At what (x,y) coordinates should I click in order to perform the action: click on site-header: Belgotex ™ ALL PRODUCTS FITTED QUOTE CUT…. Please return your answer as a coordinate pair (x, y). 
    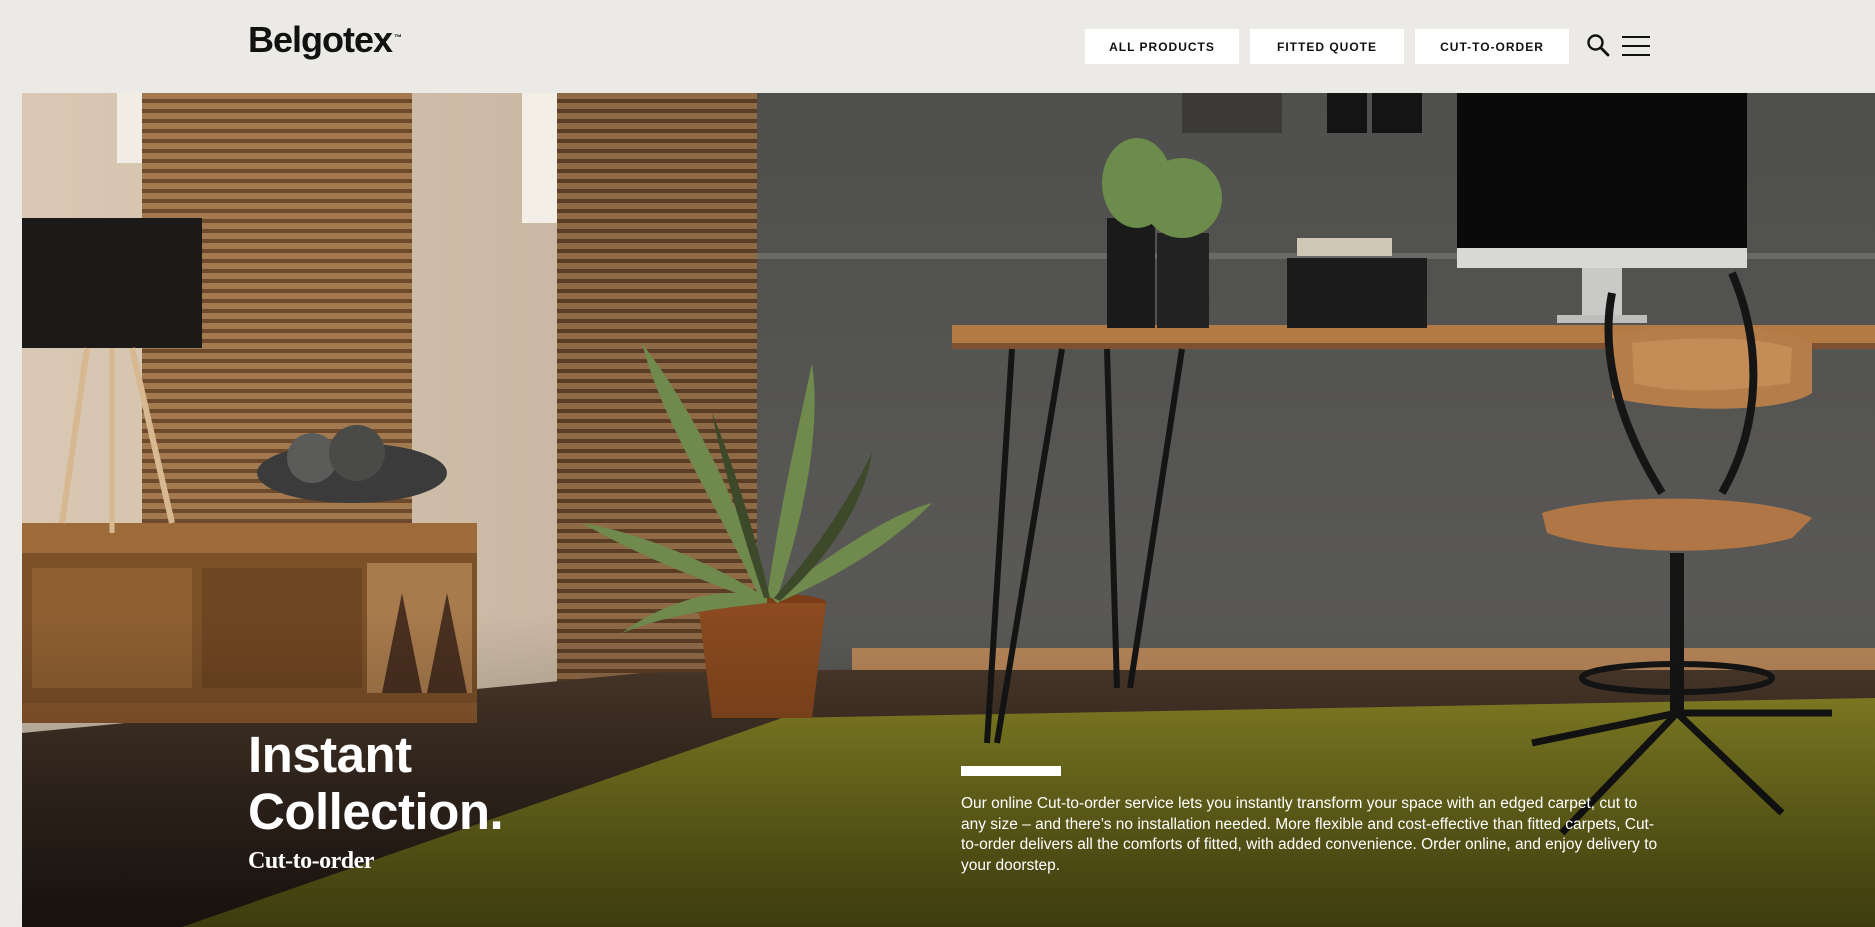
    Looking at the image, I should click on (937, 46).